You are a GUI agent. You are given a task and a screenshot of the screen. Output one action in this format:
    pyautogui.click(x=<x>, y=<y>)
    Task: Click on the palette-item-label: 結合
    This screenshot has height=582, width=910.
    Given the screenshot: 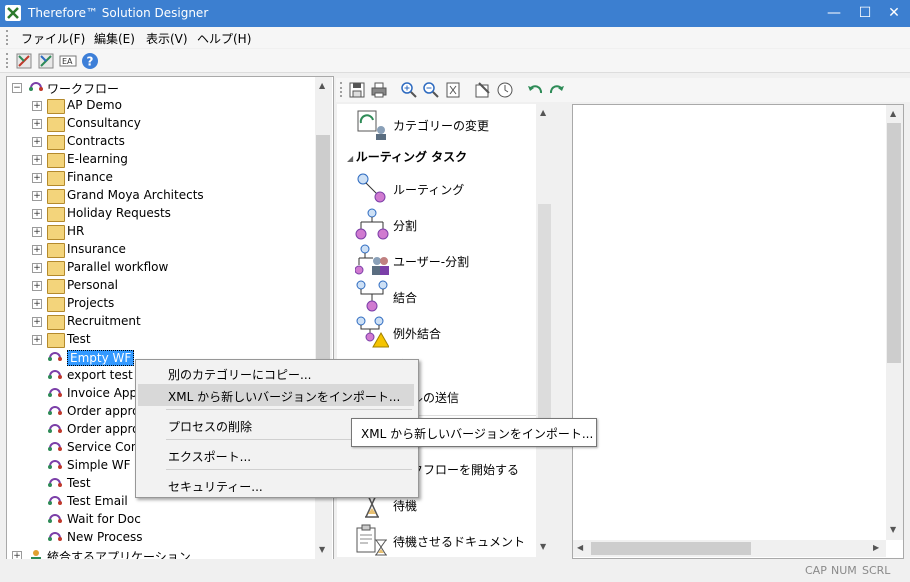 What is the action you would take?
    pyautogui.click(x=405, y=298)
    